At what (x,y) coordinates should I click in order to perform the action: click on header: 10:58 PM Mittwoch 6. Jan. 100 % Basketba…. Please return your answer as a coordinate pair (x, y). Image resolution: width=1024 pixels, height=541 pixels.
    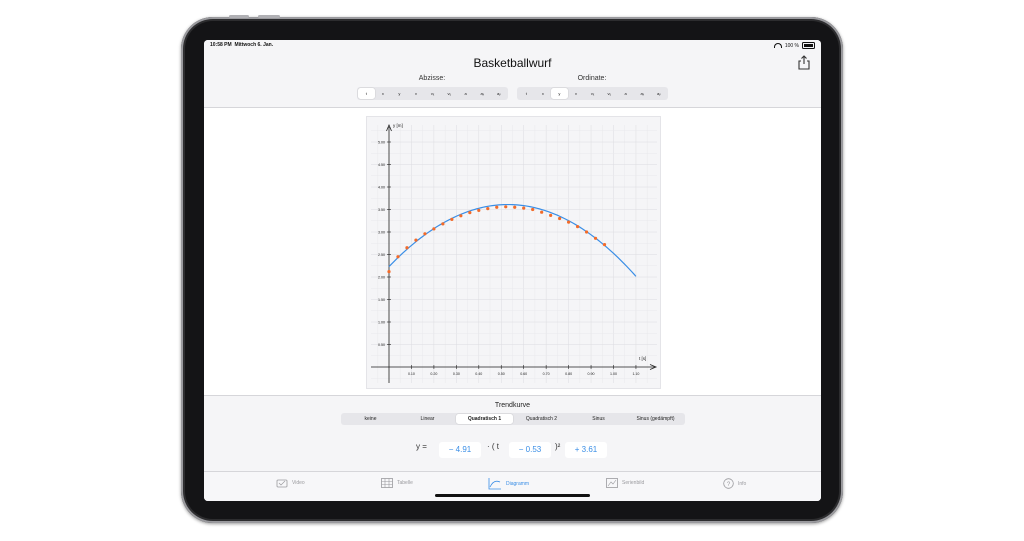
    Looking at the image, I should click on (512, 74).